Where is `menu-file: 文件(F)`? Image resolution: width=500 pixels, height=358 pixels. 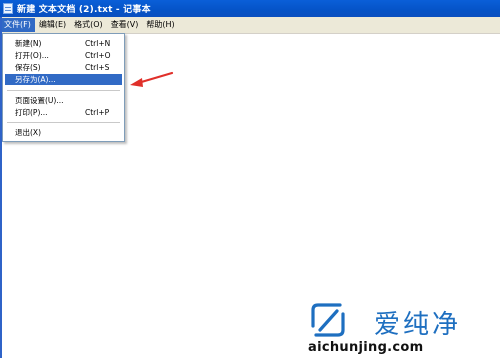 menu-file: 文件(F) is located at coordinates (17, 25).